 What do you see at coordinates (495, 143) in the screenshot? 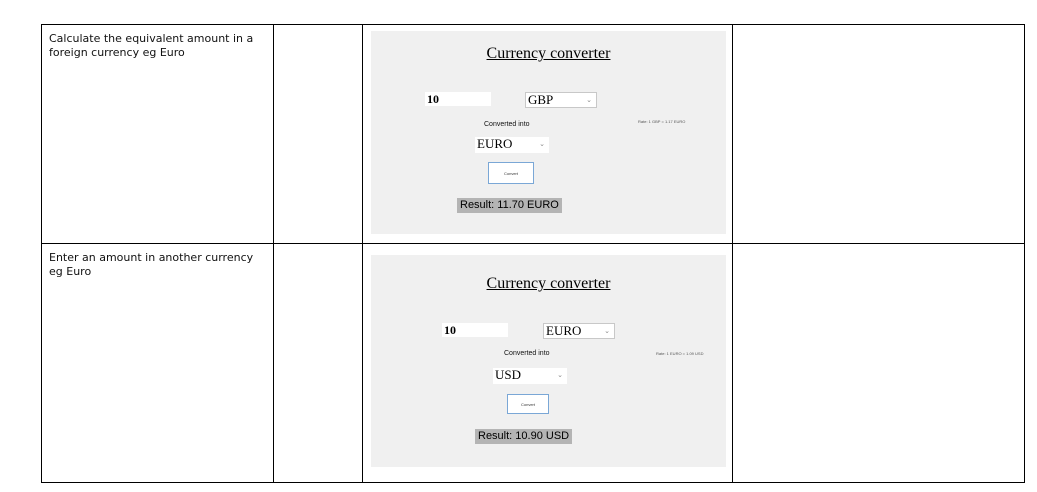
I see `to-currency-value: EURO` at bounding box center [495, 143].